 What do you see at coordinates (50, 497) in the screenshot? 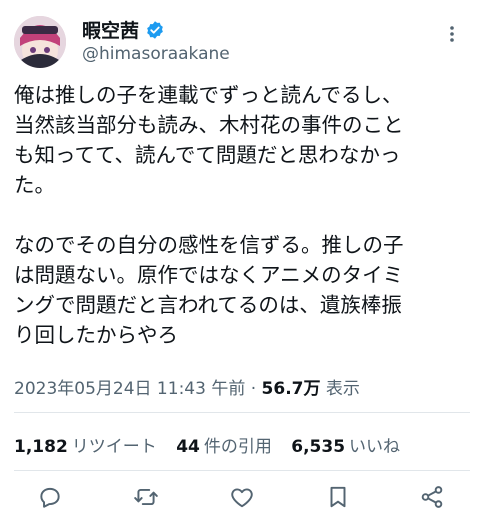
I see `reply-icon` at bounding box center [50, 497].